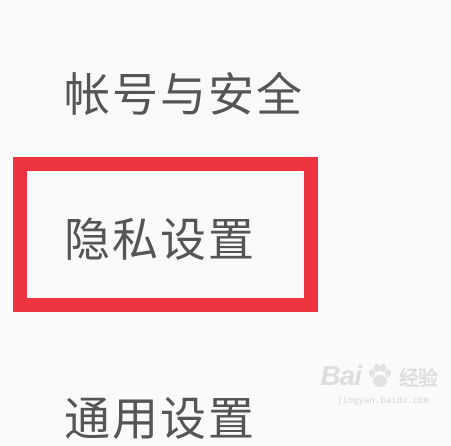 The width and height of the screenshot is (451, 446). Describe the element at coordinates (184, 95) in the screenshot. I see `menu-item-account-security: 帐号与安全` at that location.